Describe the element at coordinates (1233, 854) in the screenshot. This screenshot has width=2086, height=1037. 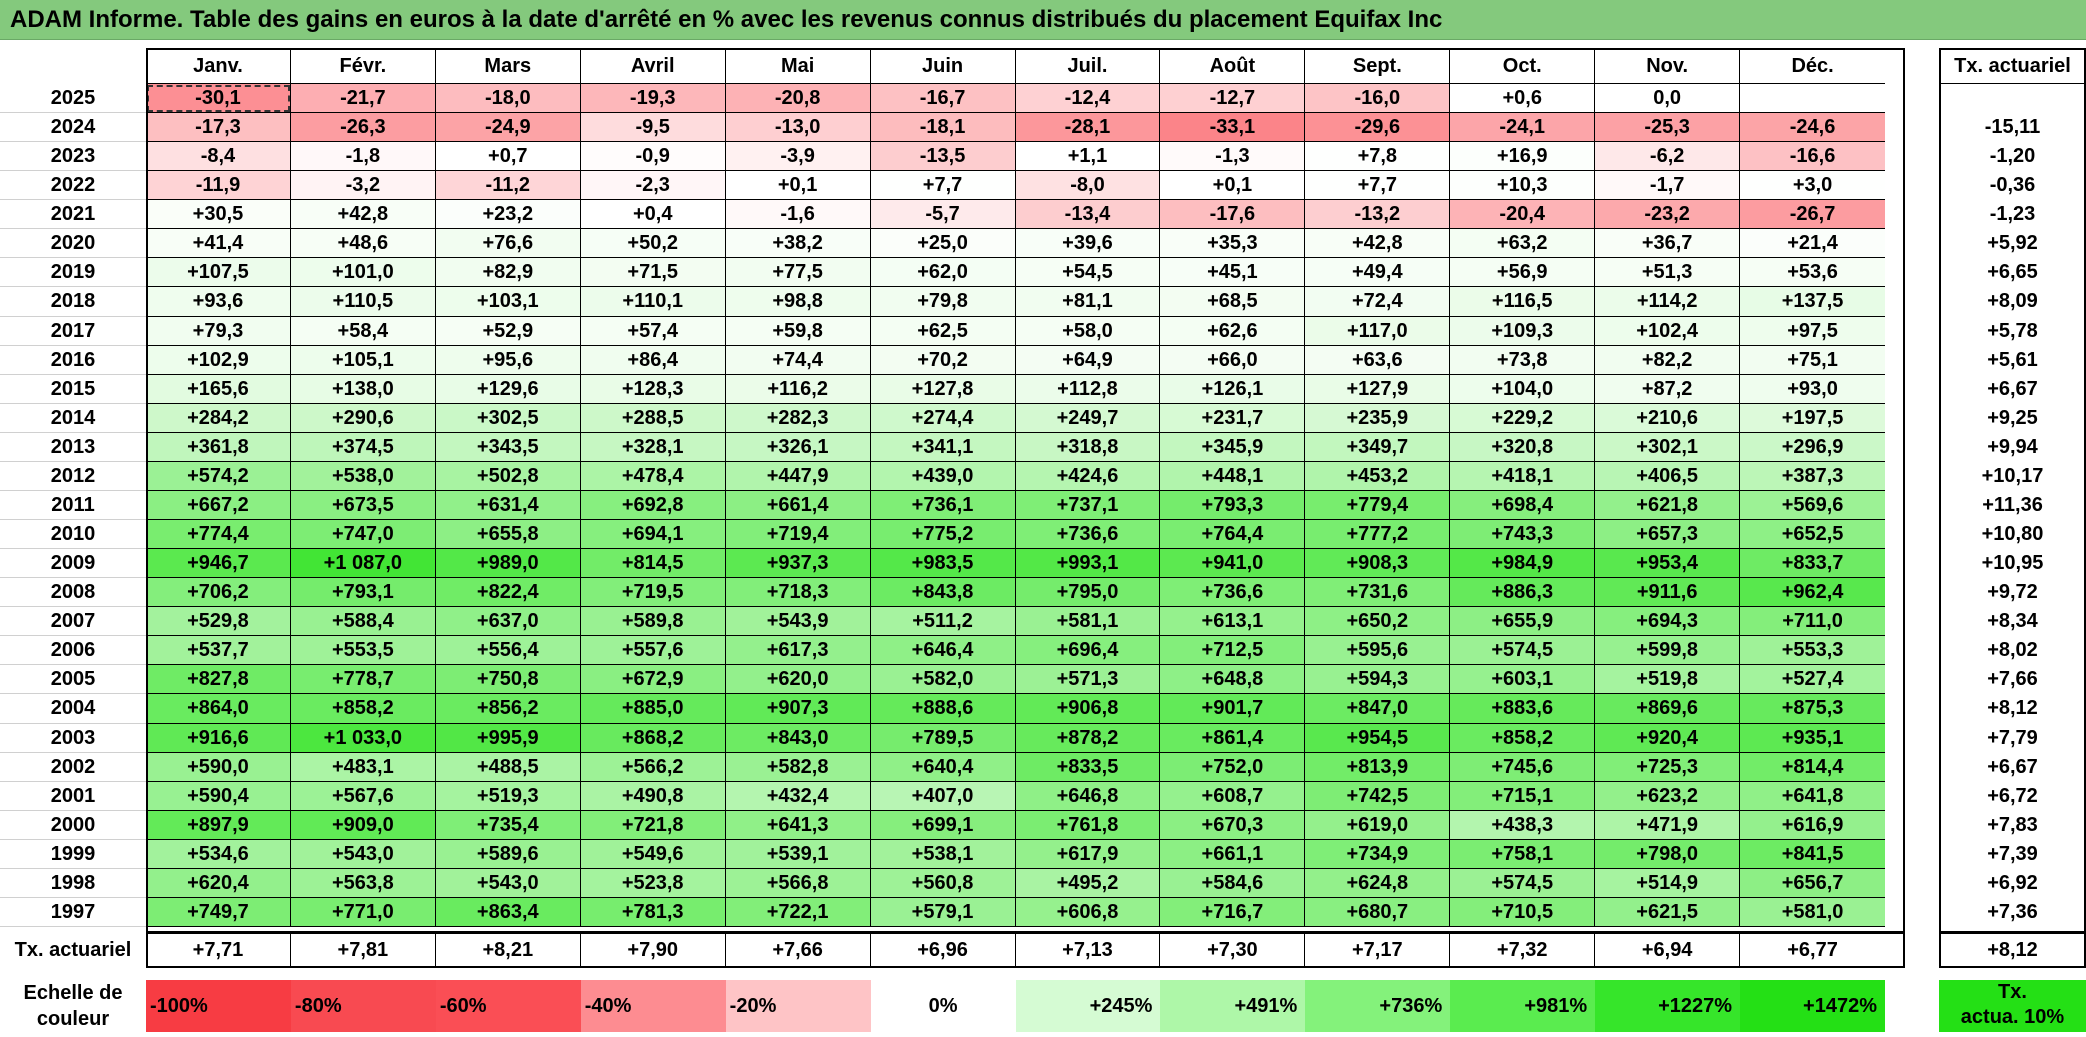
I see `table-cell: +661,1` at that location.